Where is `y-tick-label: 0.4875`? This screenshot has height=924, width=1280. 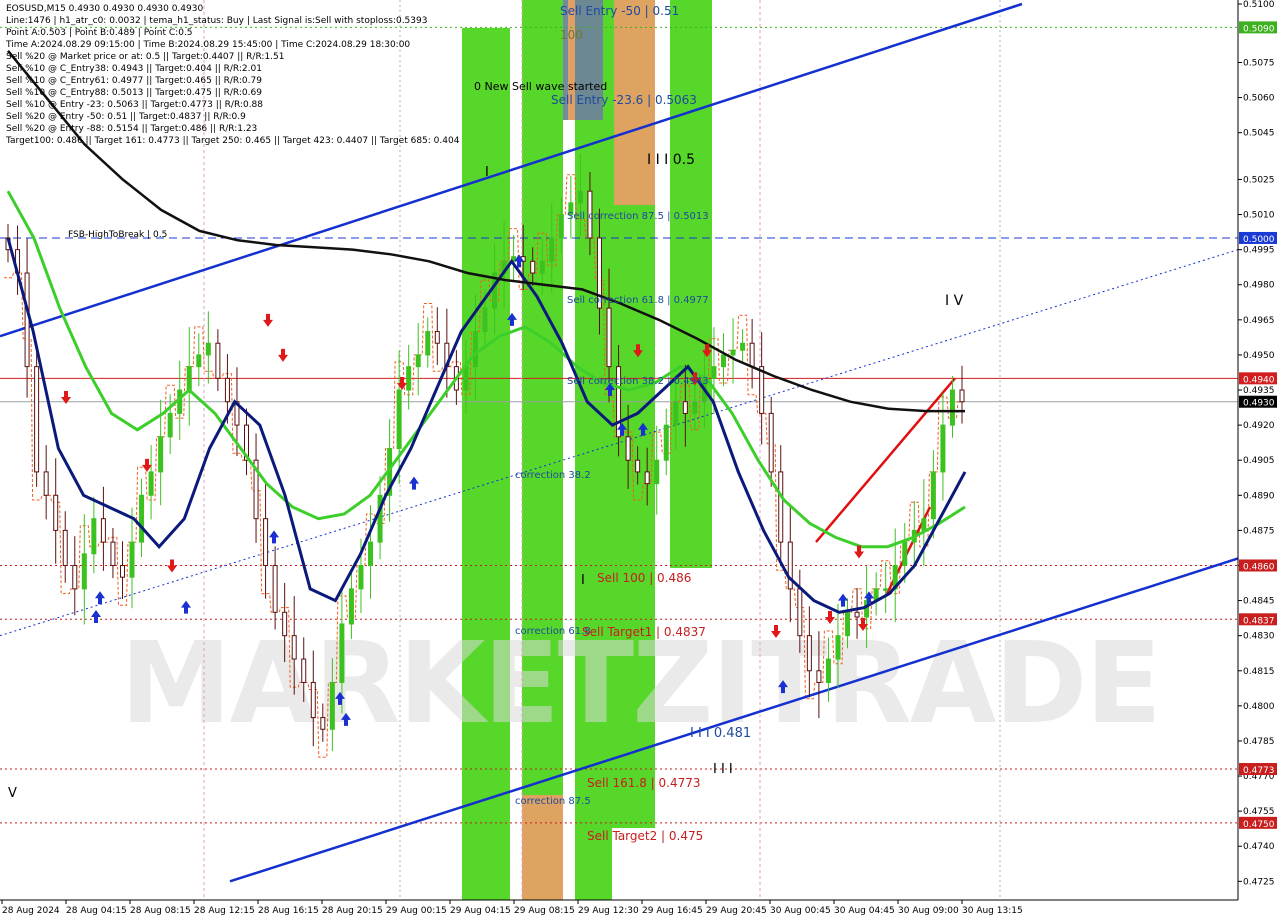 y-tick-label: 0.4875 is located at coordinates (1259, 531).